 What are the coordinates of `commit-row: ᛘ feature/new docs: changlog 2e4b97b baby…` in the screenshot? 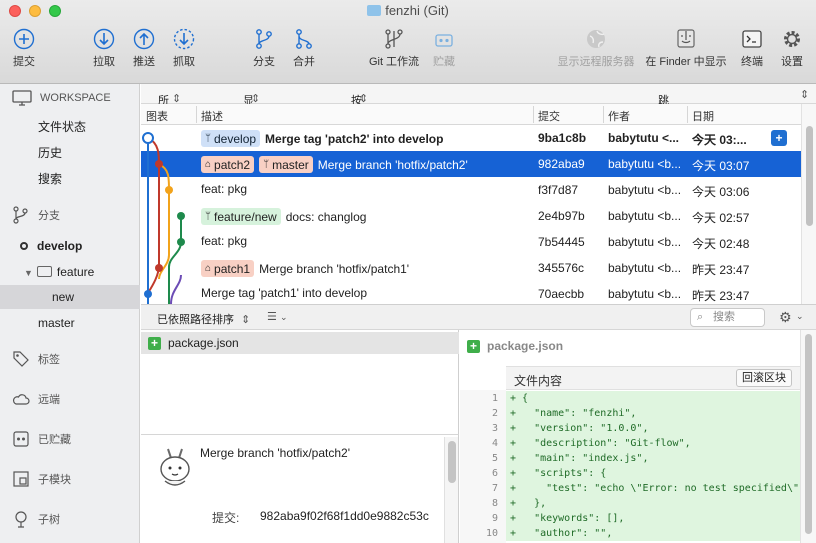 It's located at (471, 216).